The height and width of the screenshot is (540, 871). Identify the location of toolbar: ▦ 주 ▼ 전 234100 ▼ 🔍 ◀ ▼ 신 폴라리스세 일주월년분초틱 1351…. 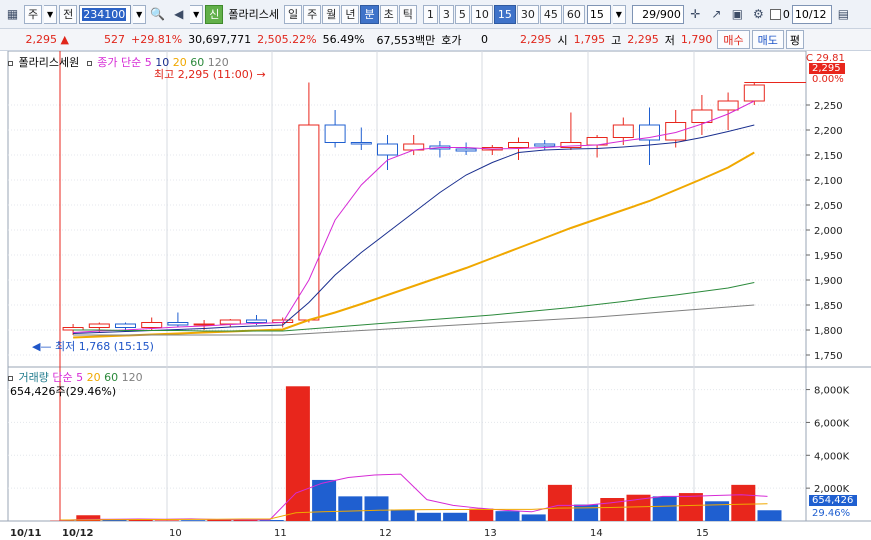
(435, 14).